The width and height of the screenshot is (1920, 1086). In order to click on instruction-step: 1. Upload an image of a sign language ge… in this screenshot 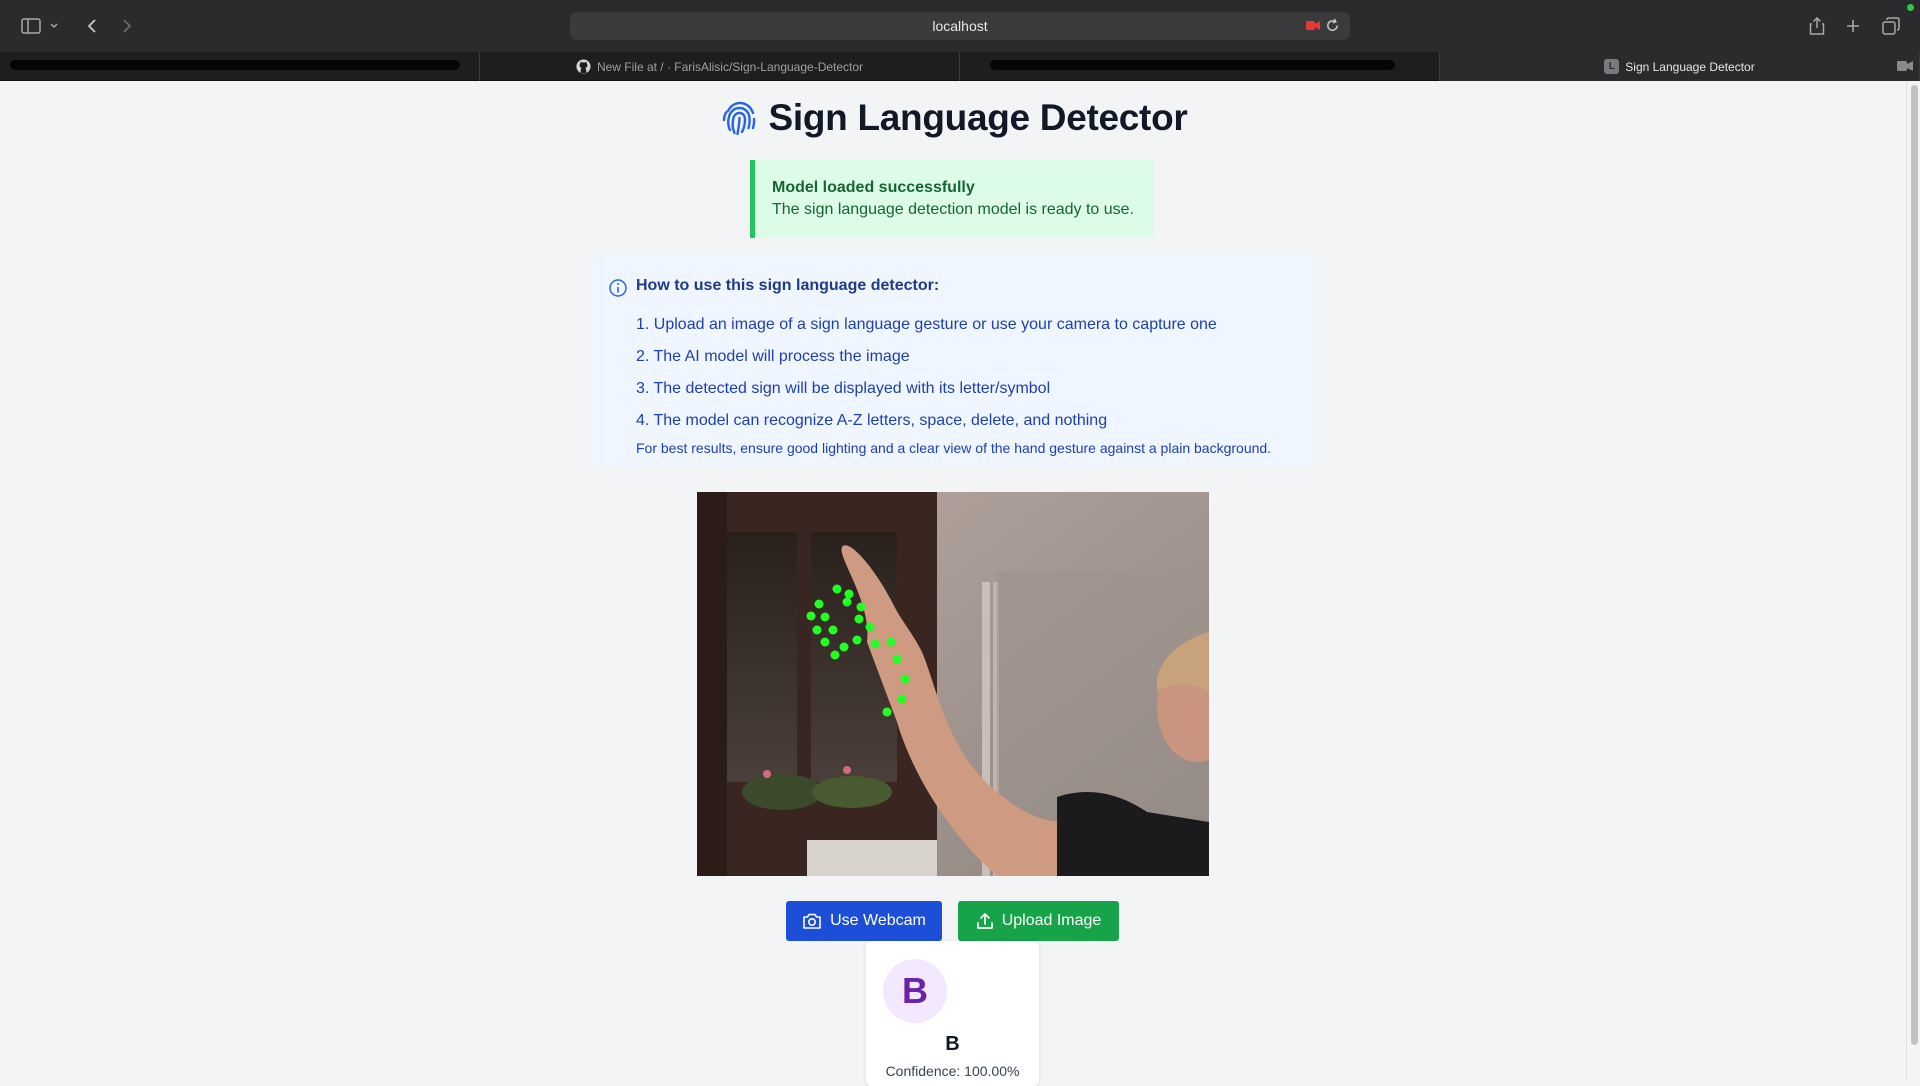, I will do `click(926, 324)`.